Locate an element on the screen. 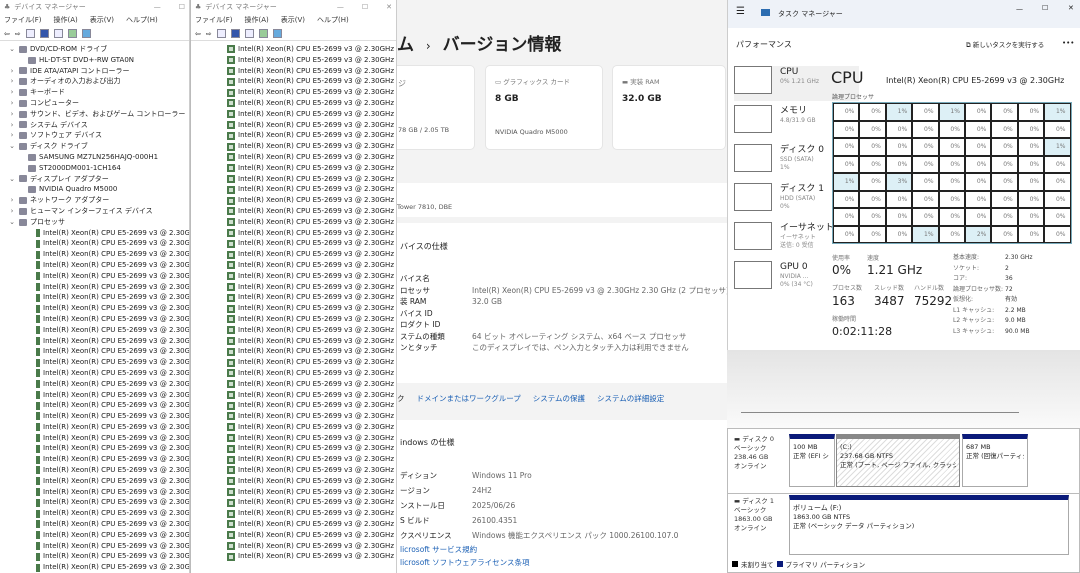  menu-file: ファイル(F) is located at coordinates (23, 20).